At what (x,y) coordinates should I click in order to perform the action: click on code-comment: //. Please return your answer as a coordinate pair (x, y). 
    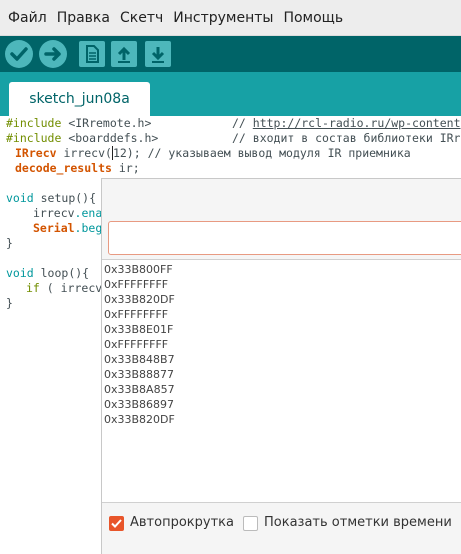
    Looking at the image, I should click on (242, 123).